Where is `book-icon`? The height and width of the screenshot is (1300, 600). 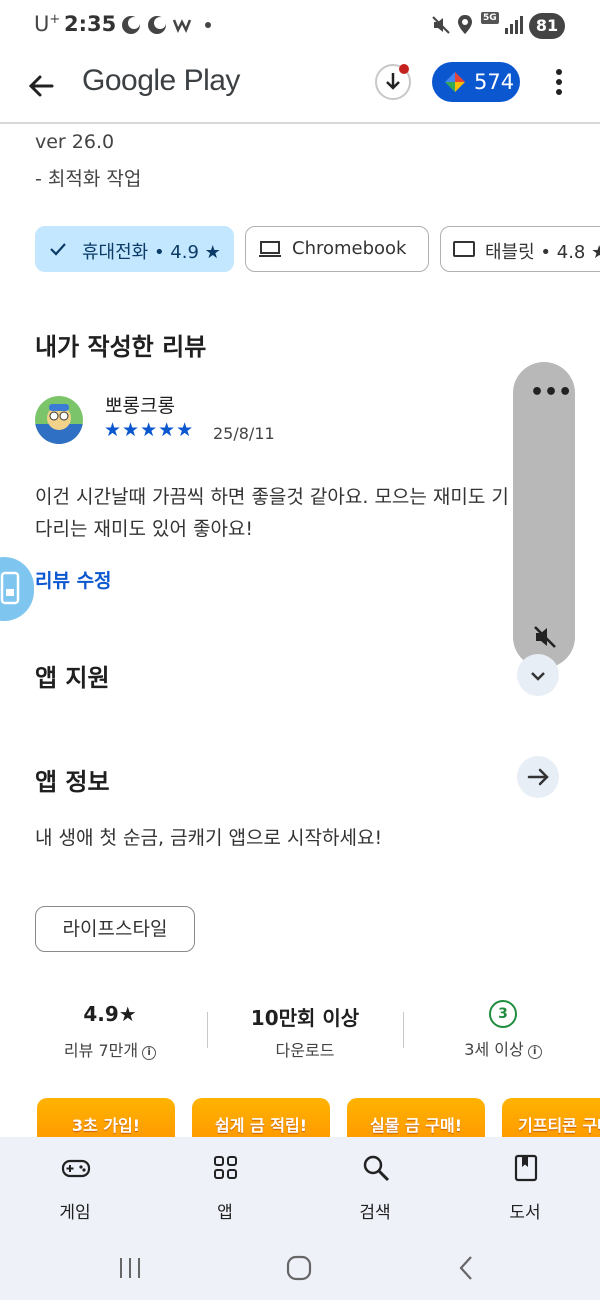
book-icon is located at coordinates (526, 1168).